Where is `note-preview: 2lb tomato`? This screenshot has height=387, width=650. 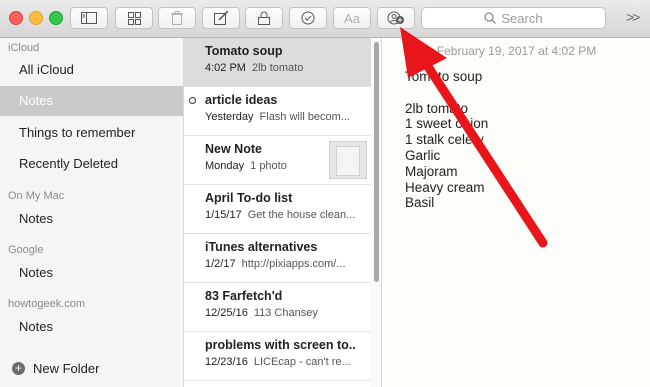 note-preview: 2lb tomato is located at coordinates (277, 68).